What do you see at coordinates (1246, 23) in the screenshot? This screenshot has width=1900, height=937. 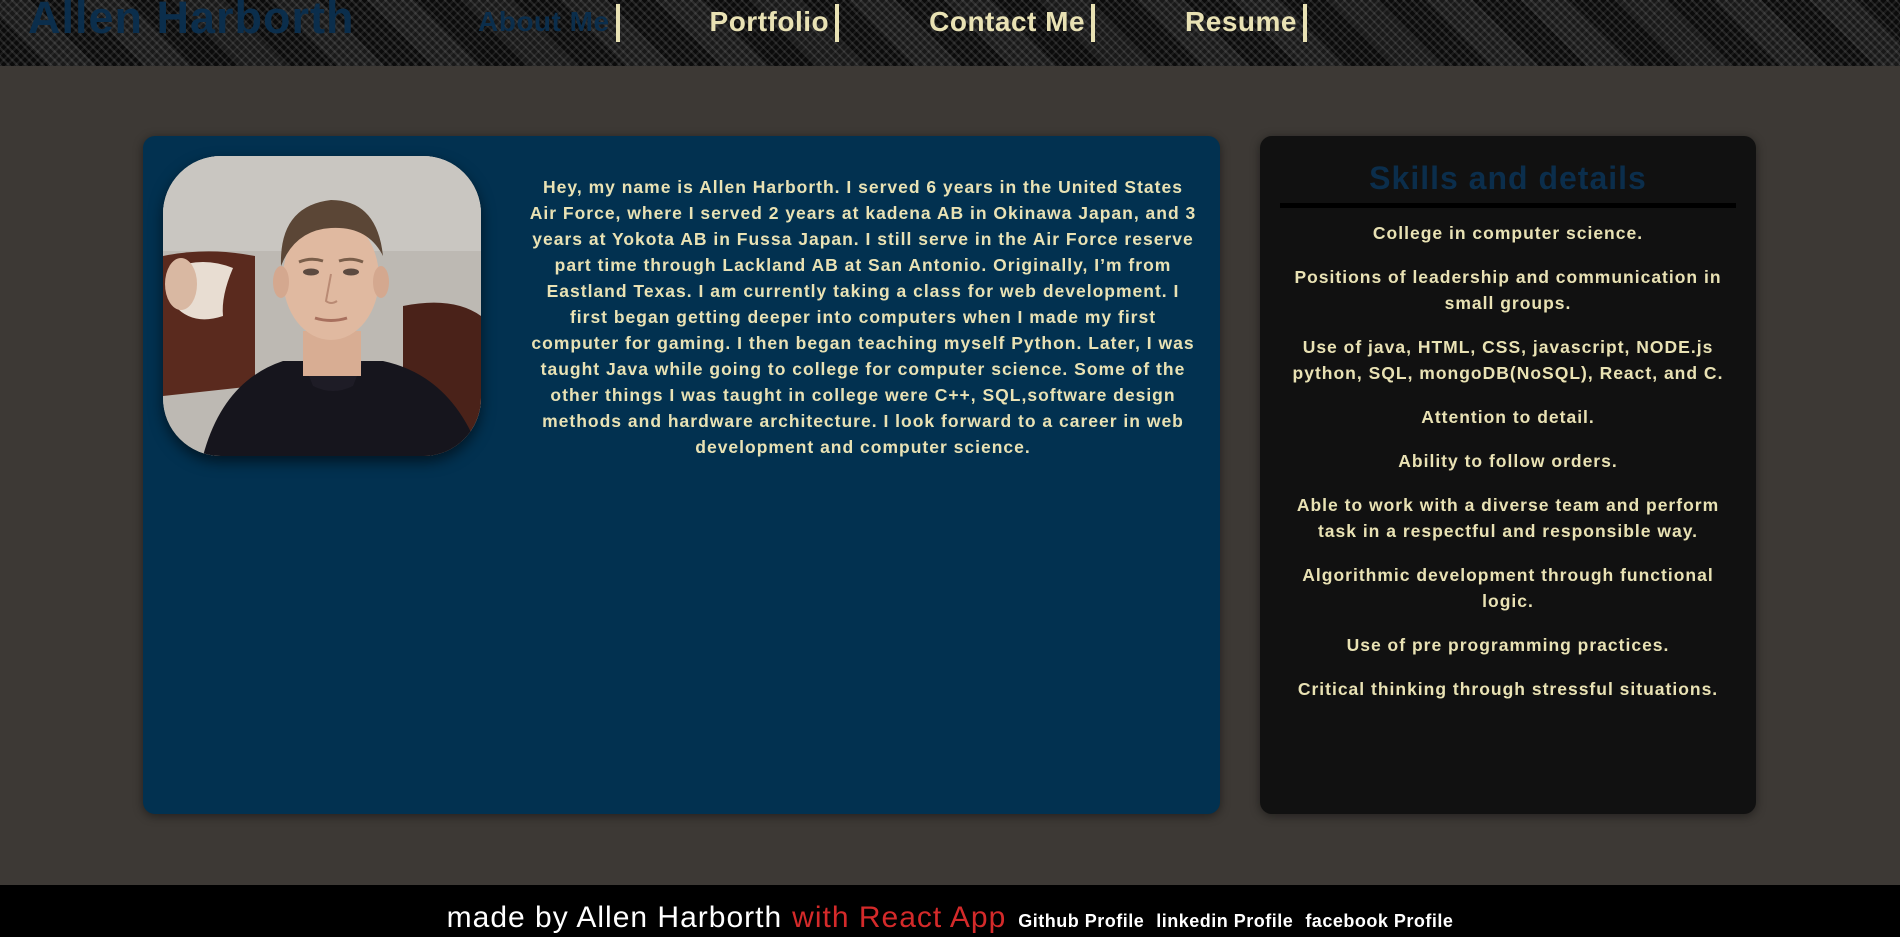 I see `nav-resume: Resume` at bounding box center [1246, 23].